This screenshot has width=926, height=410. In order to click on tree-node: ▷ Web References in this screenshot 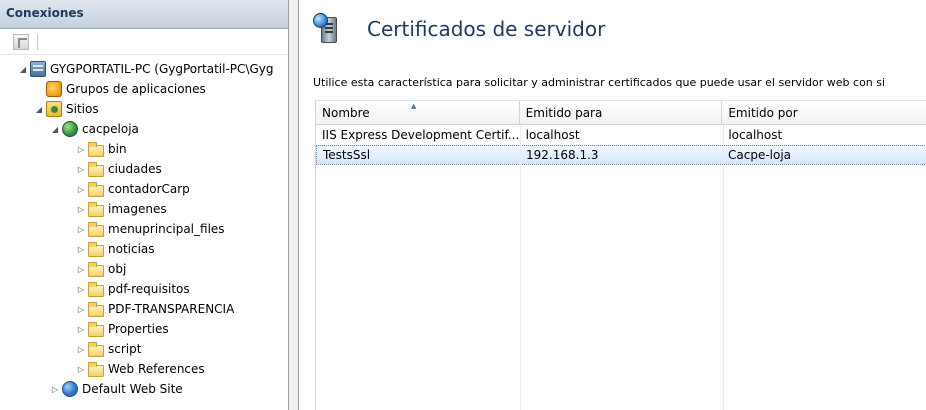, I will do `click(144, 369)`.